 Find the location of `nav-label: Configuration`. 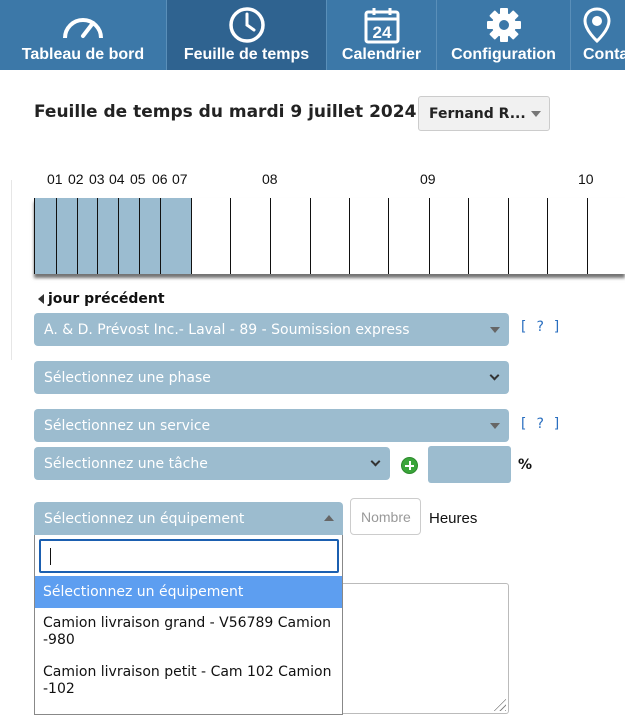

nav-label: Configuration is located at coordinates (503, 54).